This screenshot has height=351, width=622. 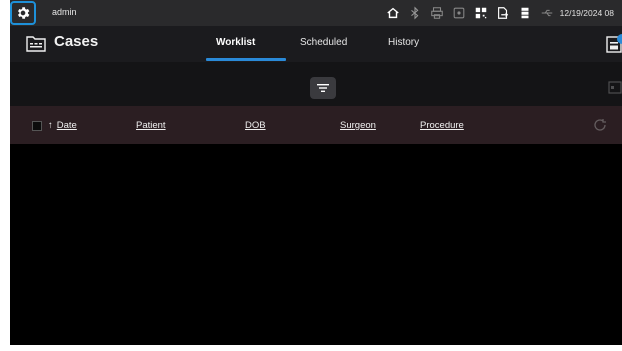 I want to click on column-date: ↑ Date, so click(x=62, y=125).